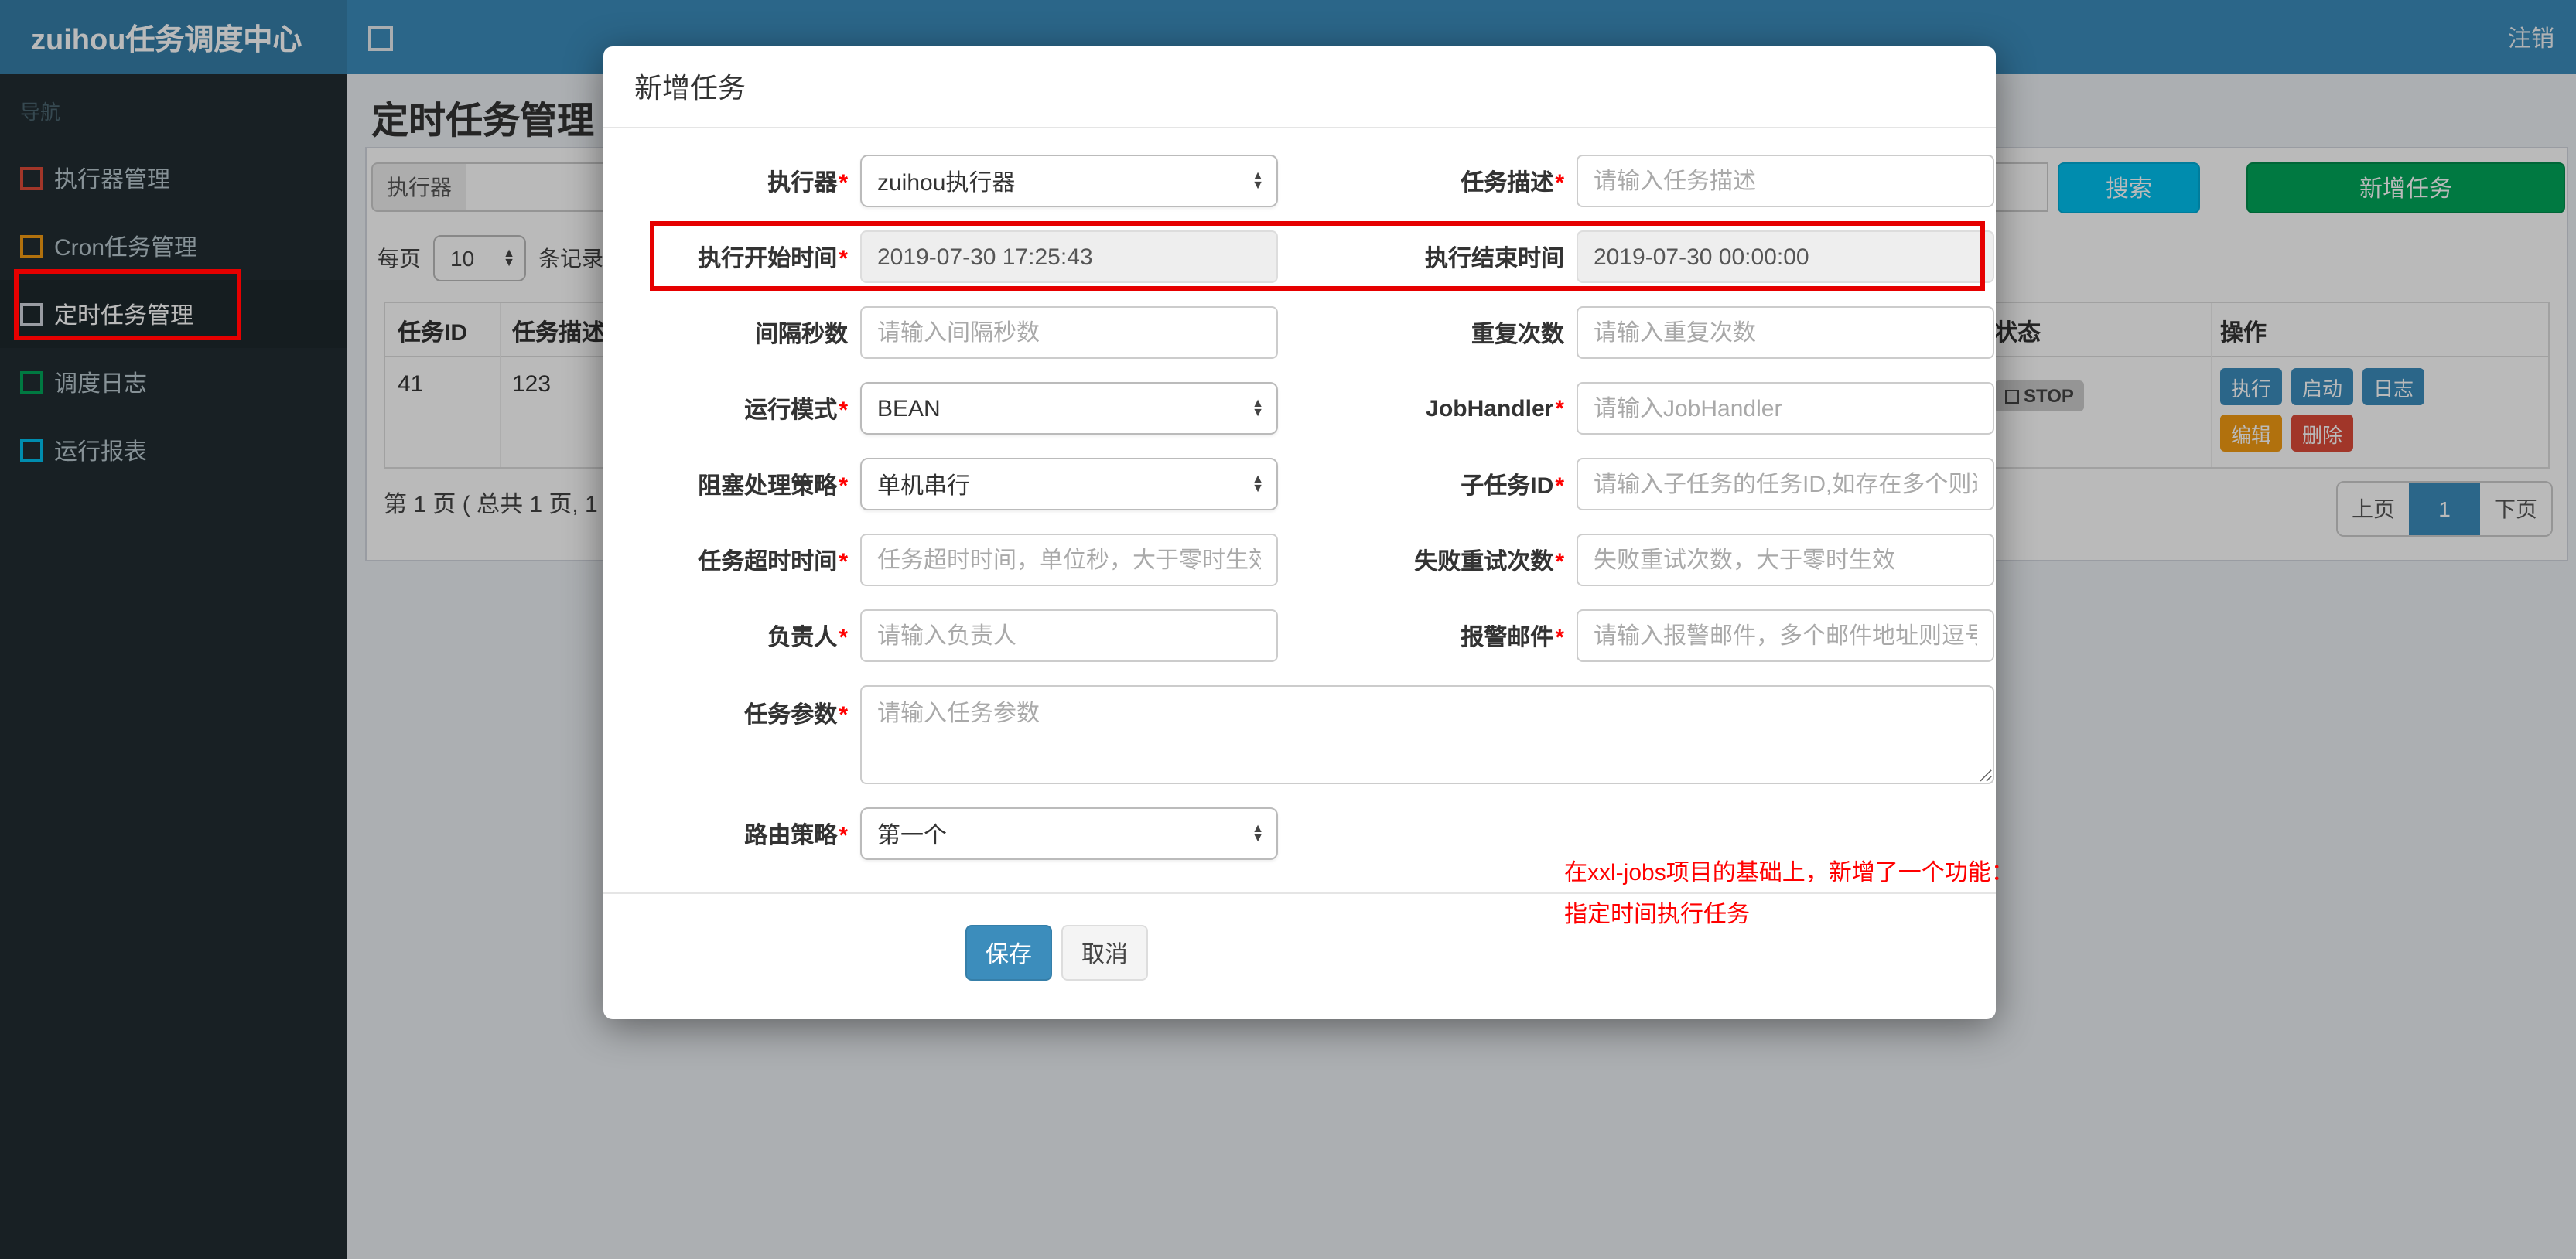 The width and height of the screenshot is (2576, 1259). I want to click on feature-note-line2: 指定时间执行任务, so click(1657, 915).